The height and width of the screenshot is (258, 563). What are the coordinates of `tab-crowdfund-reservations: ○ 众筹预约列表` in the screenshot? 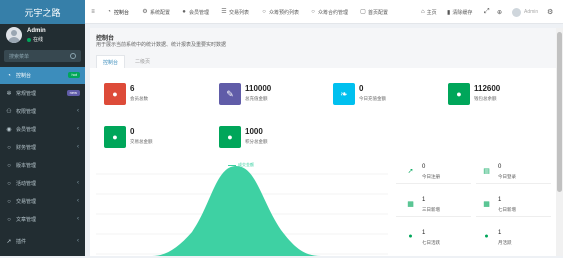 It's located at (280, 12).